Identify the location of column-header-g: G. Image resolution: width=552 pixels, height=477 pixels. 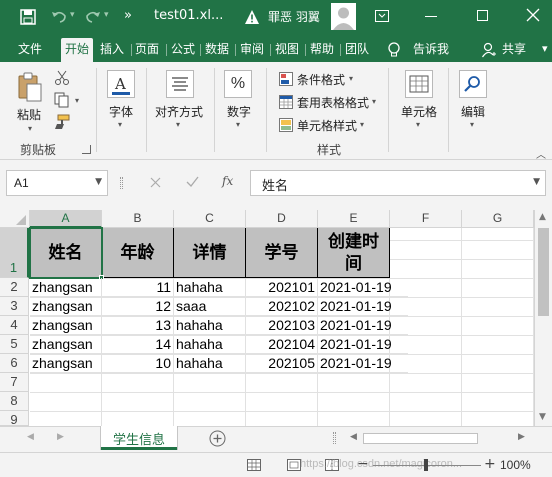
(498, 219).